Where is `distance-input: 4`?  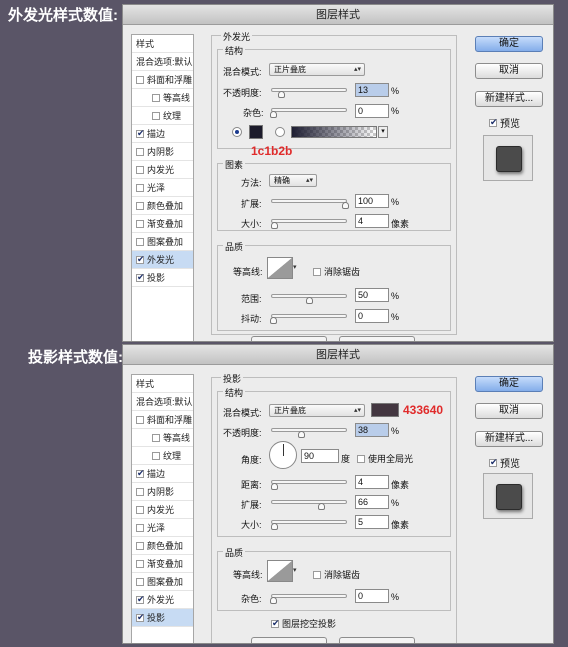
distance-input: 4 is located at coordinates (372, 482).